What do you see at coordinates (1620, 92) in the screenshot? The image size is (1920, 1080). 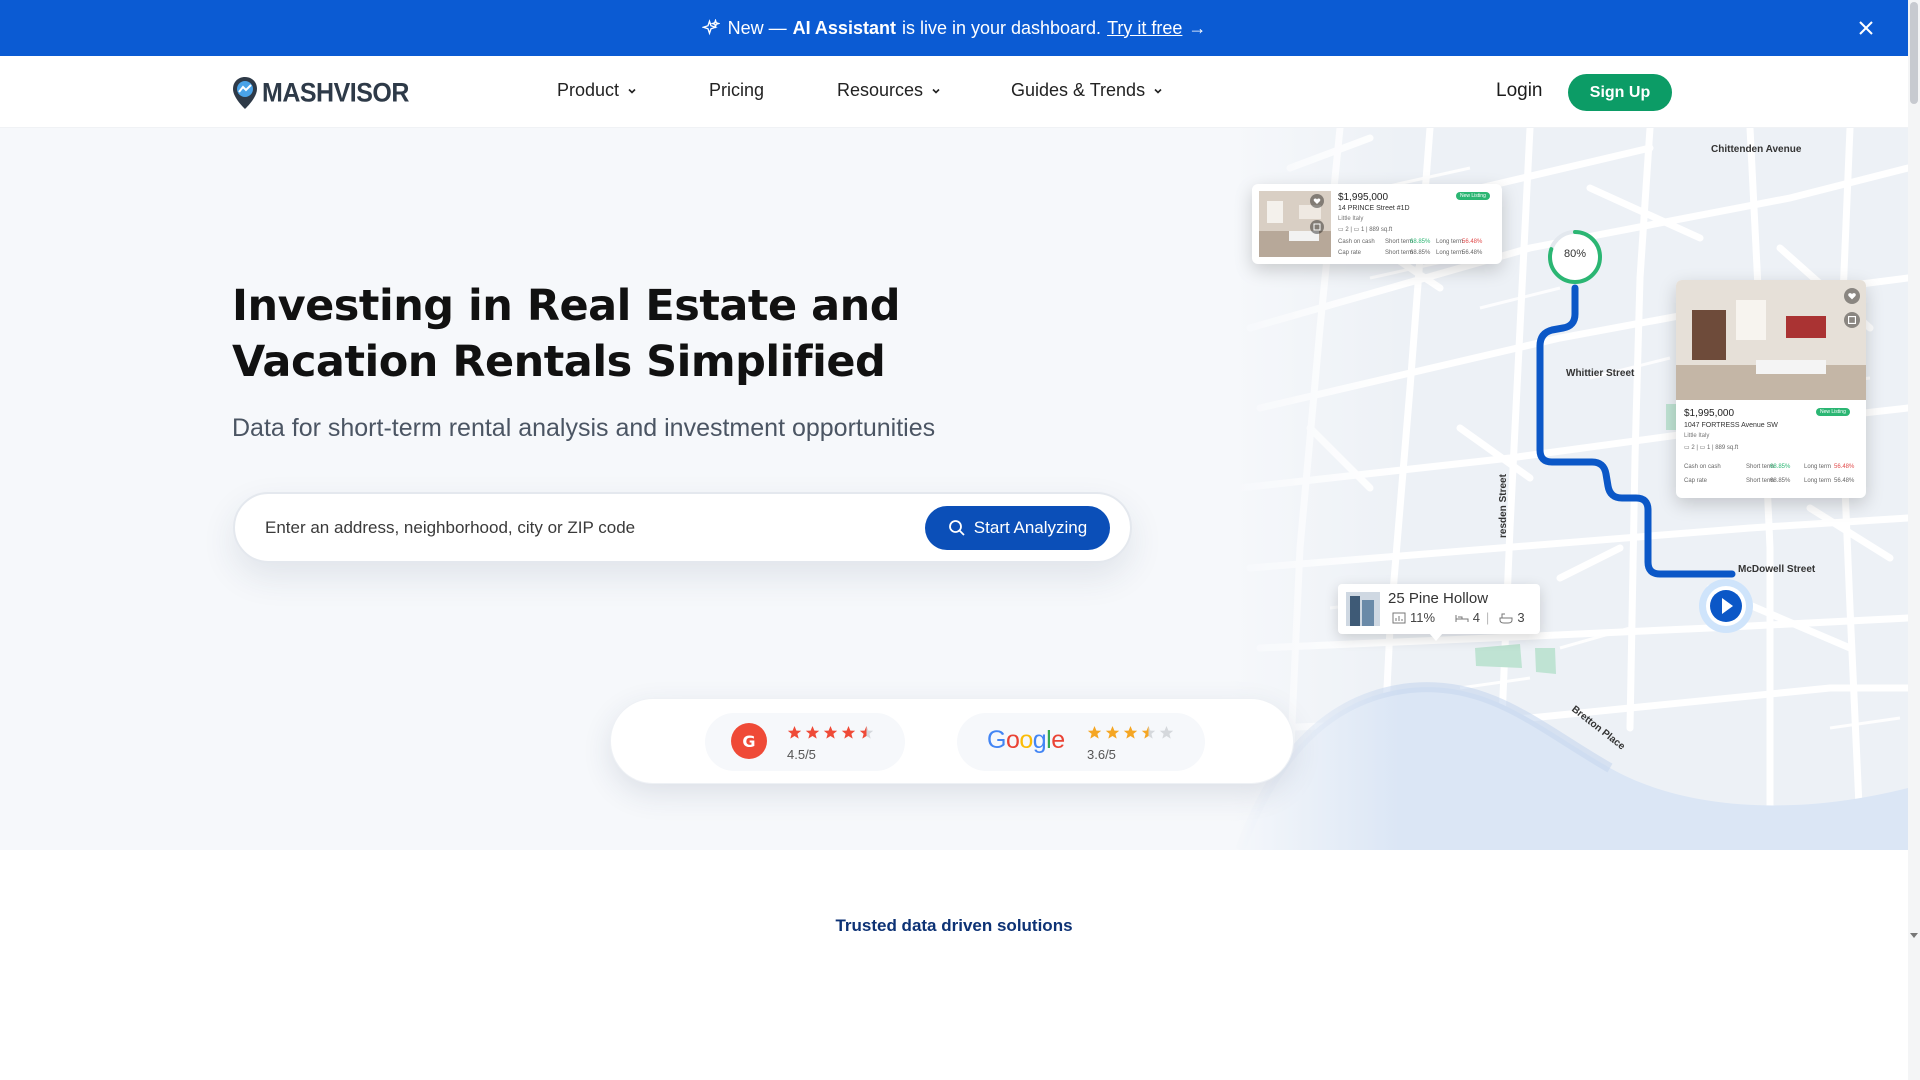 I see `sign-up-button: Sign Up` at bounding box center [1620, 92].